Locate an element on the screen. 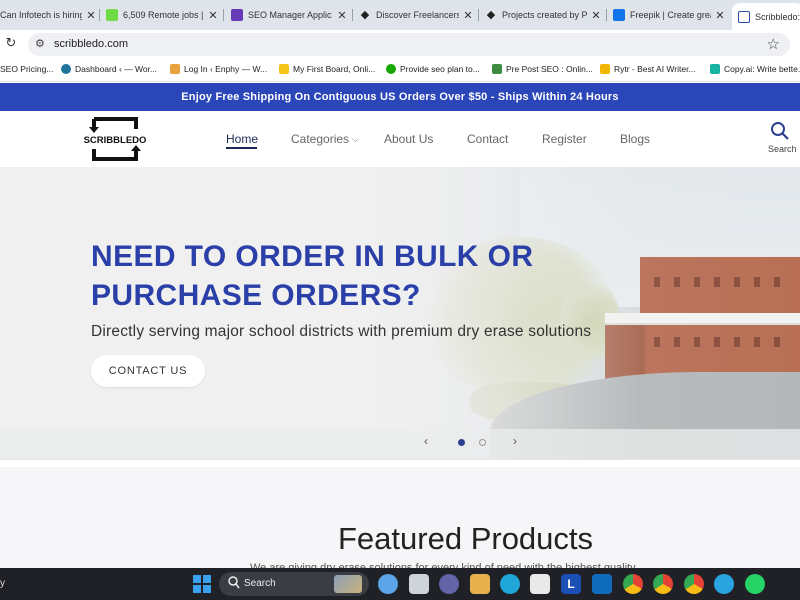 This screenshot has height=600, width=800. form-favicon-icon is located at coordinates (237, 15).